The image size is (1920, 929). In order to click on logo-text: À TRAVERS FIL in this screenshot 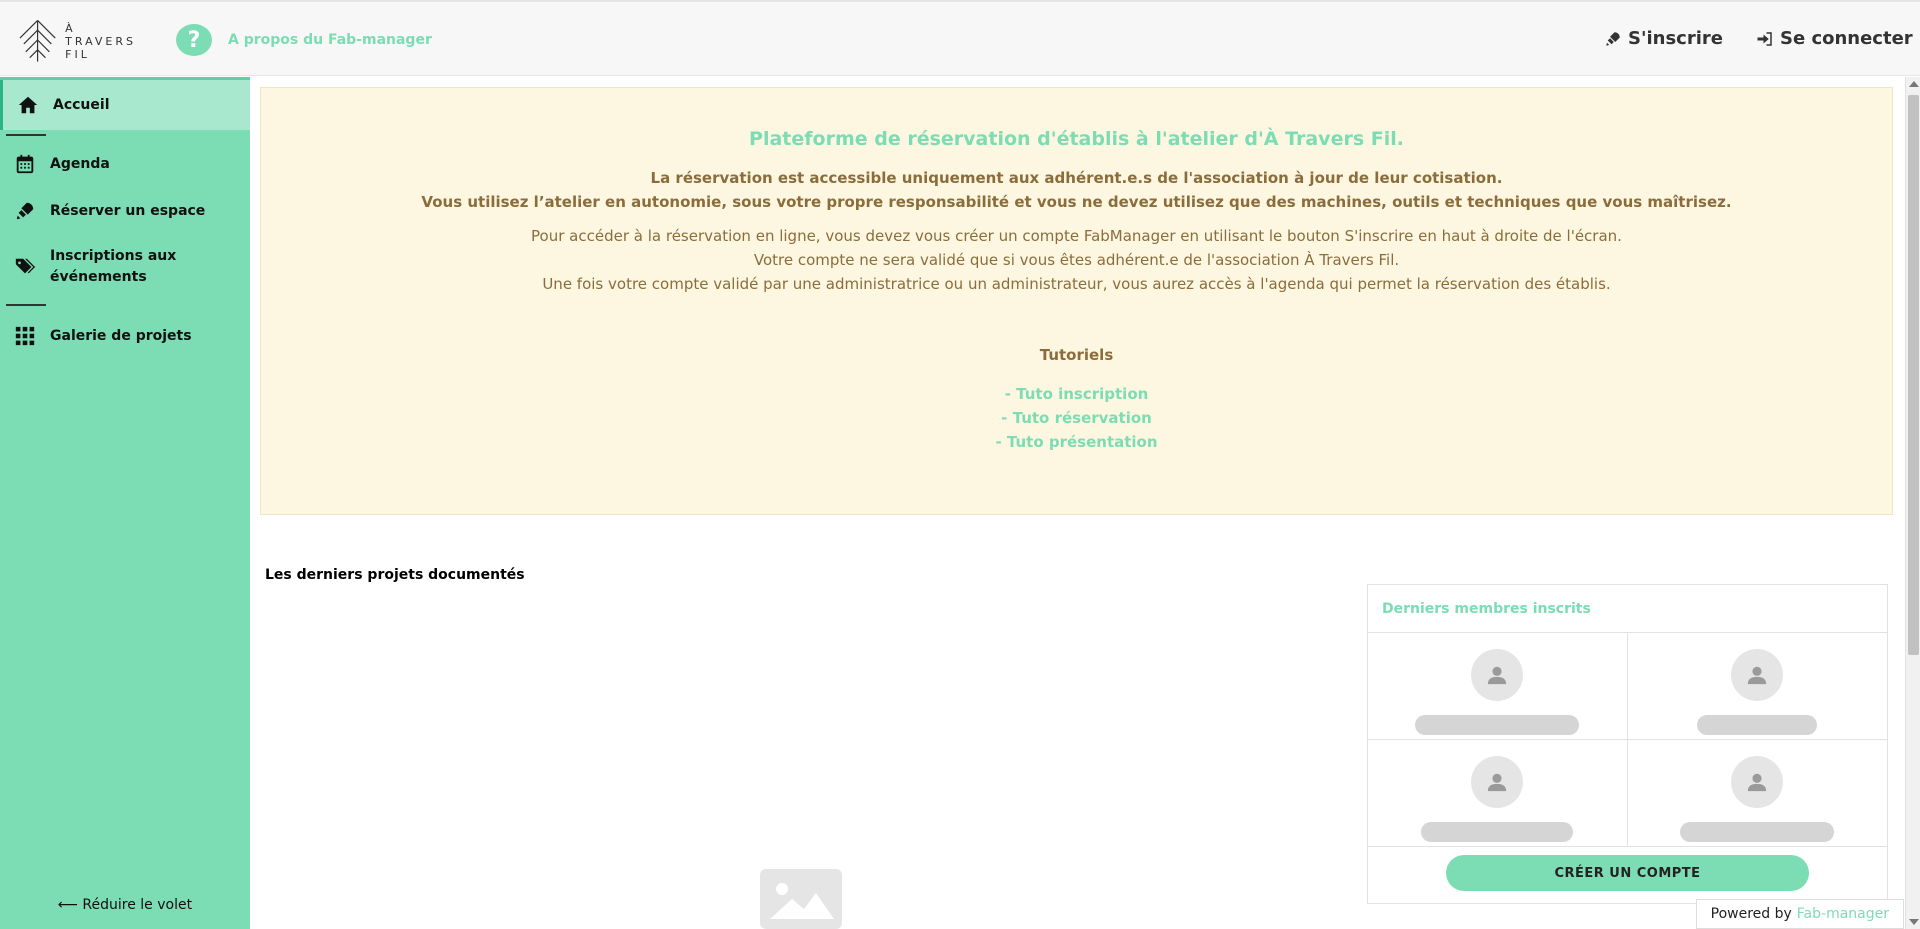, I will do `click(100, 41)`.